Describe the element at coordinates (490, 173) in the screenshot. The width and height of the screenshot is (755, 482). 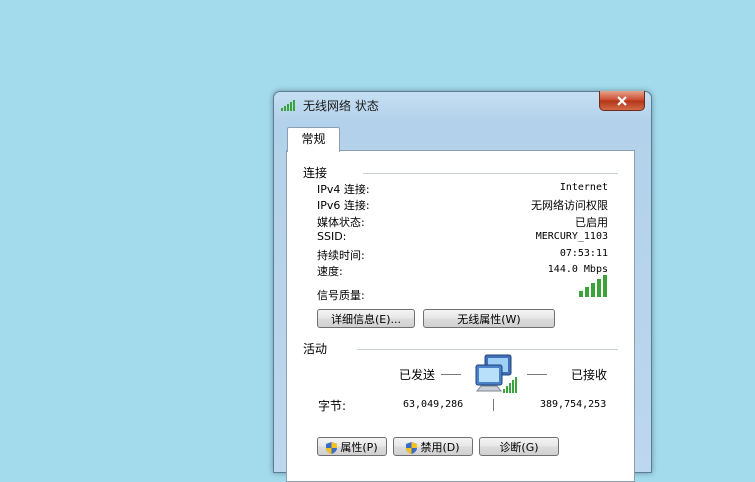
I see `connection-divider` at that location.